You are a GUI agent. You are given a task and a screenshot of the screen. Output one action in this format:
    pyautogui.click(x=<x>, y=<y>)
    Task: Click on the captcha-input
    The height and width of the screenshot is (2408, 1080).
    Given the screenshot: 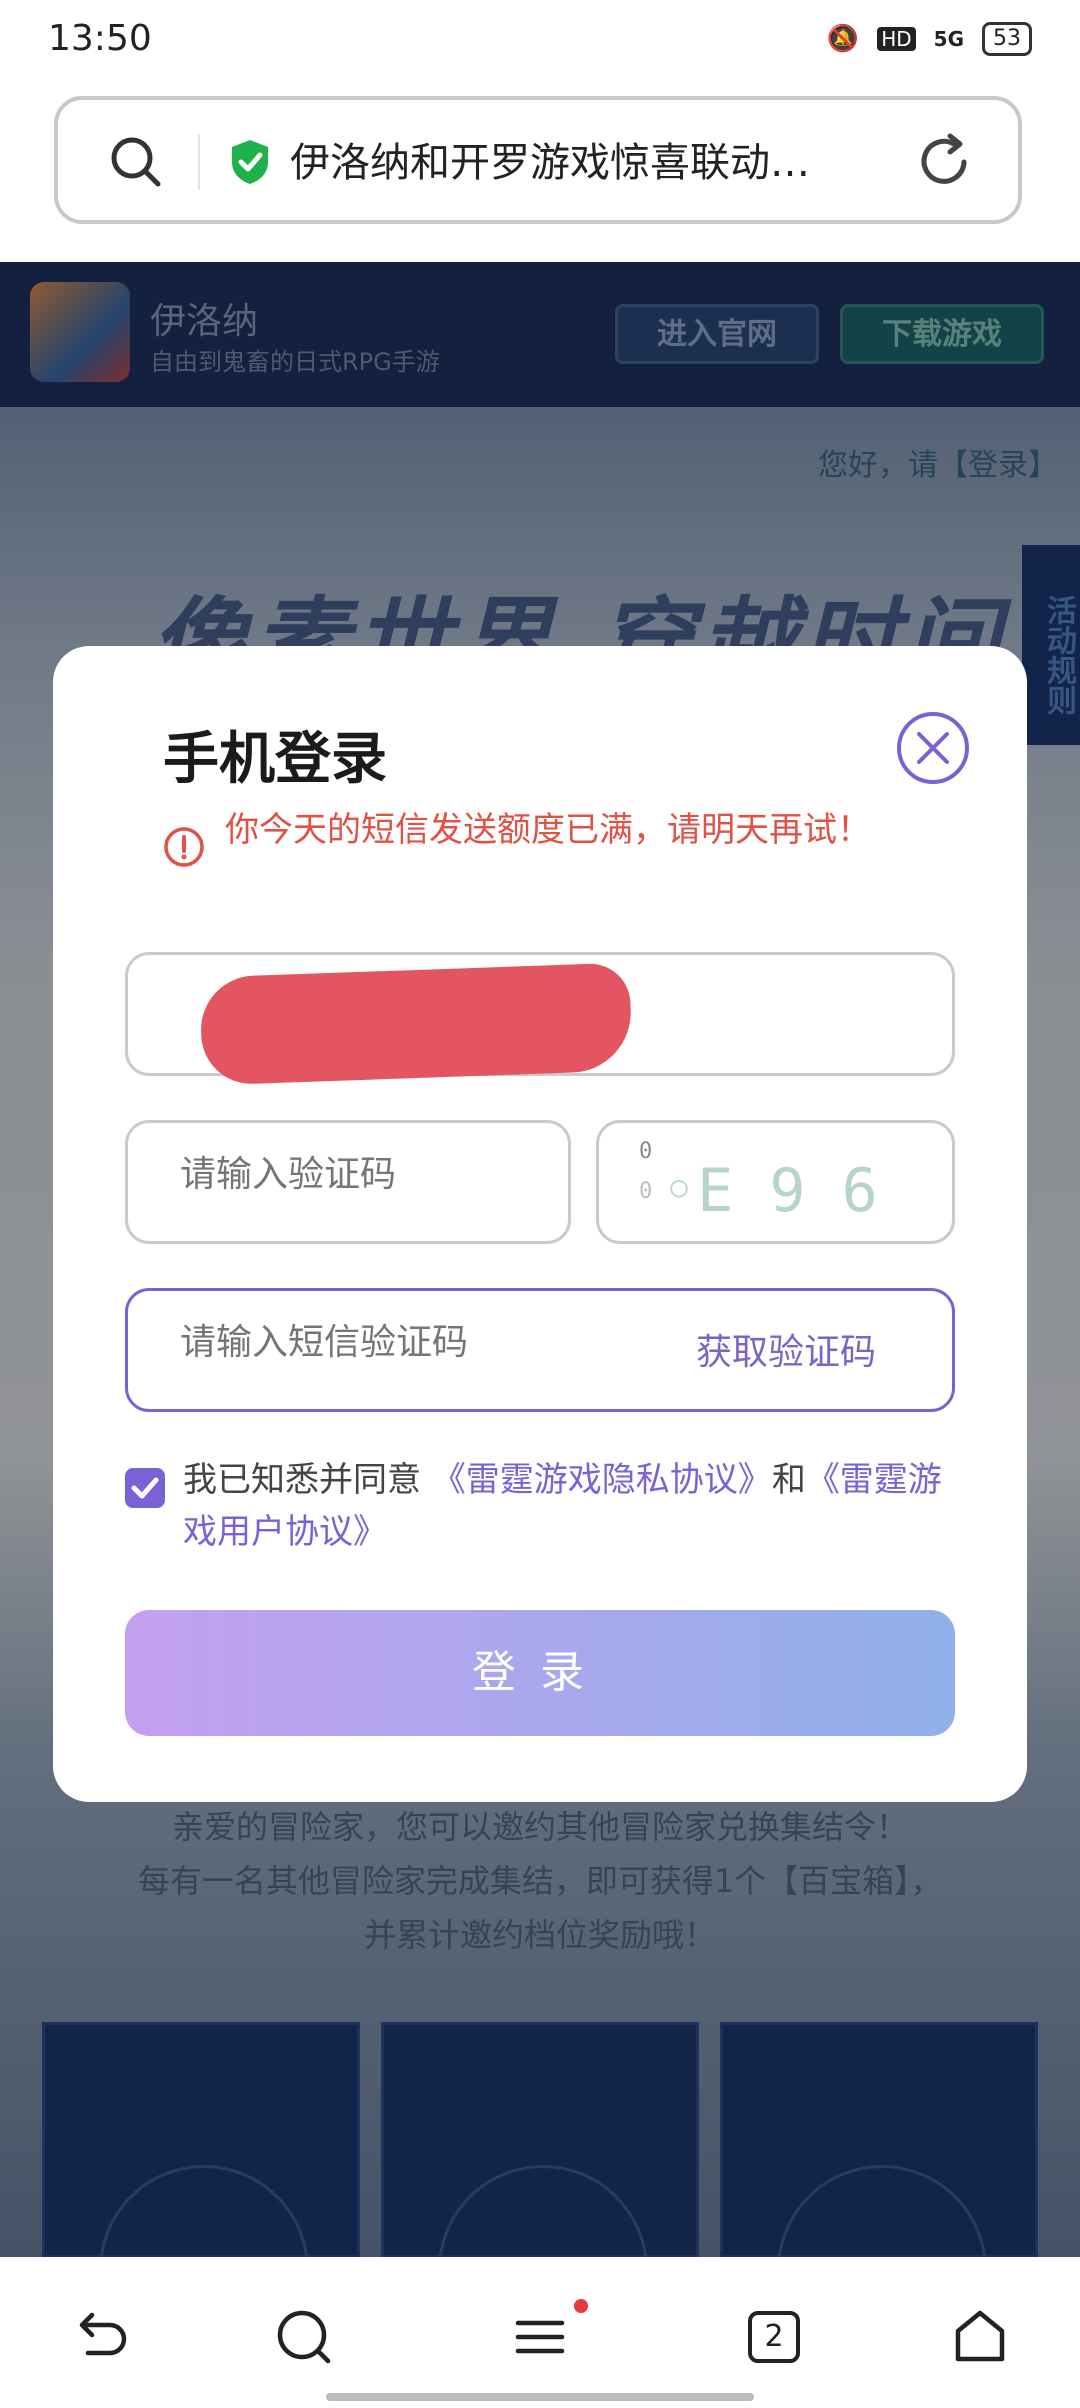 What is the action you would take?
    pyautogui.click(x=350, y=1174)
    